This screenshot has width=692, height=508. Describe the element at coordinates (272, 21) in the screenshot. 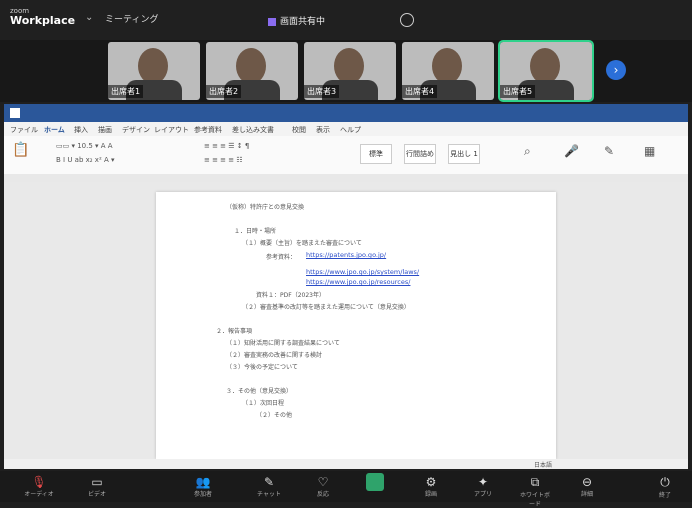

I see `sharing-icon` at that location.